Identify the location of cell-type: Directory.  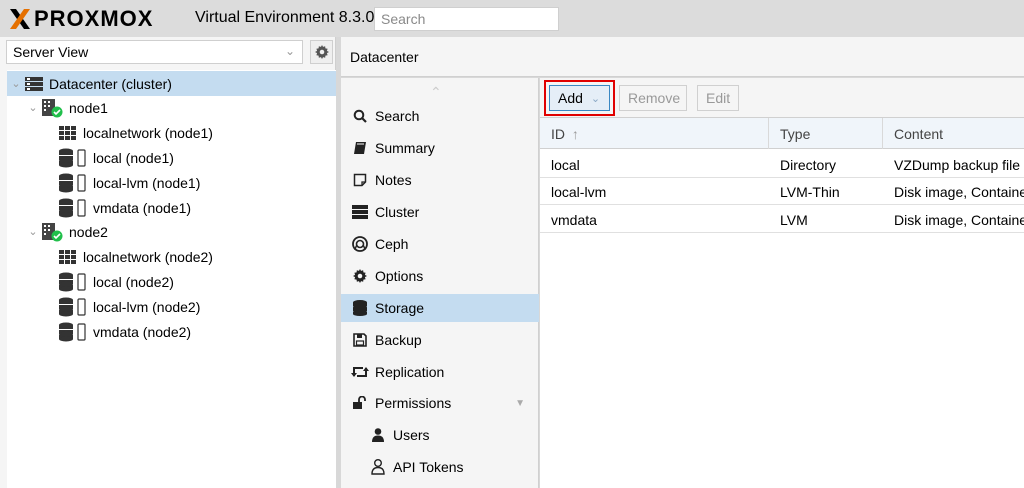
(808, 165).